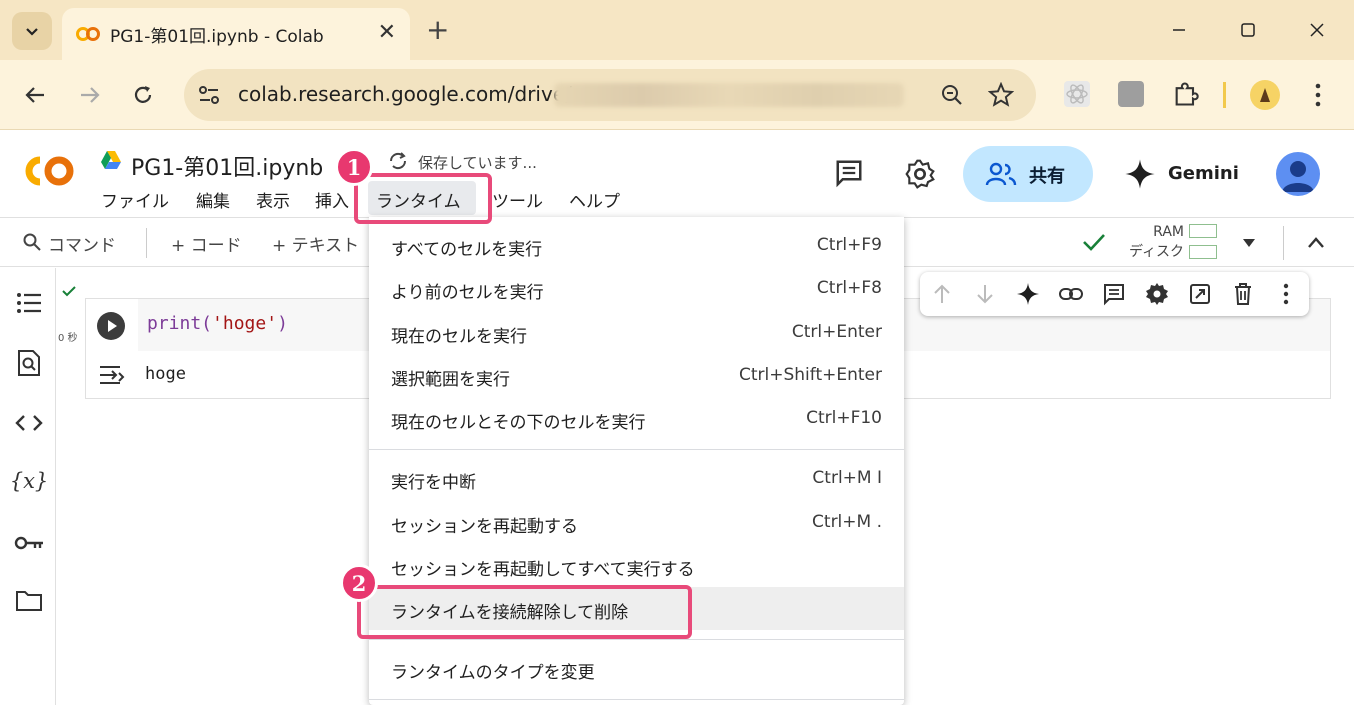  What do you see at coordinates (636, 668) in the screenshot?
I see `menu-item-change-runtime-type: ランタイムのタイプを変更` at bounding box center [636, 668].